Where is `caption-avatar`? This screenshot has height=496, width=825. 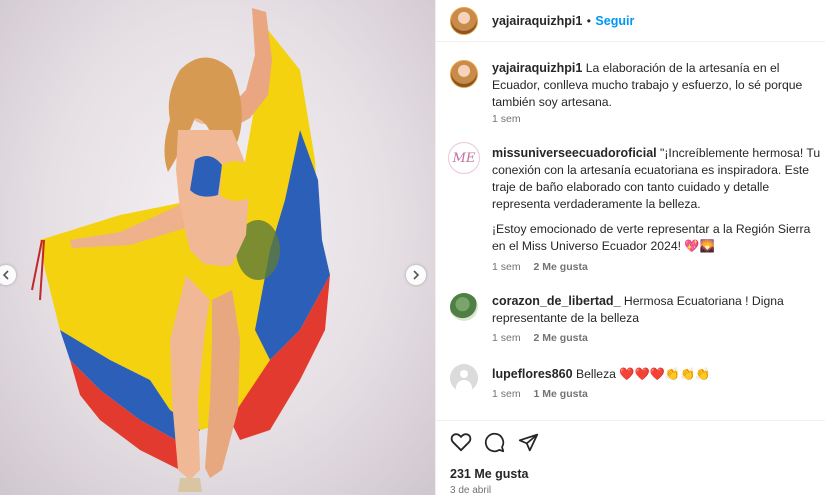 caption-avatar is located at coordinates (464, 74).